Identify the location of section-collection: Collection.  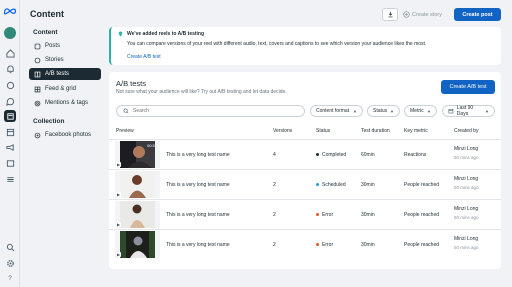
(49, 121).